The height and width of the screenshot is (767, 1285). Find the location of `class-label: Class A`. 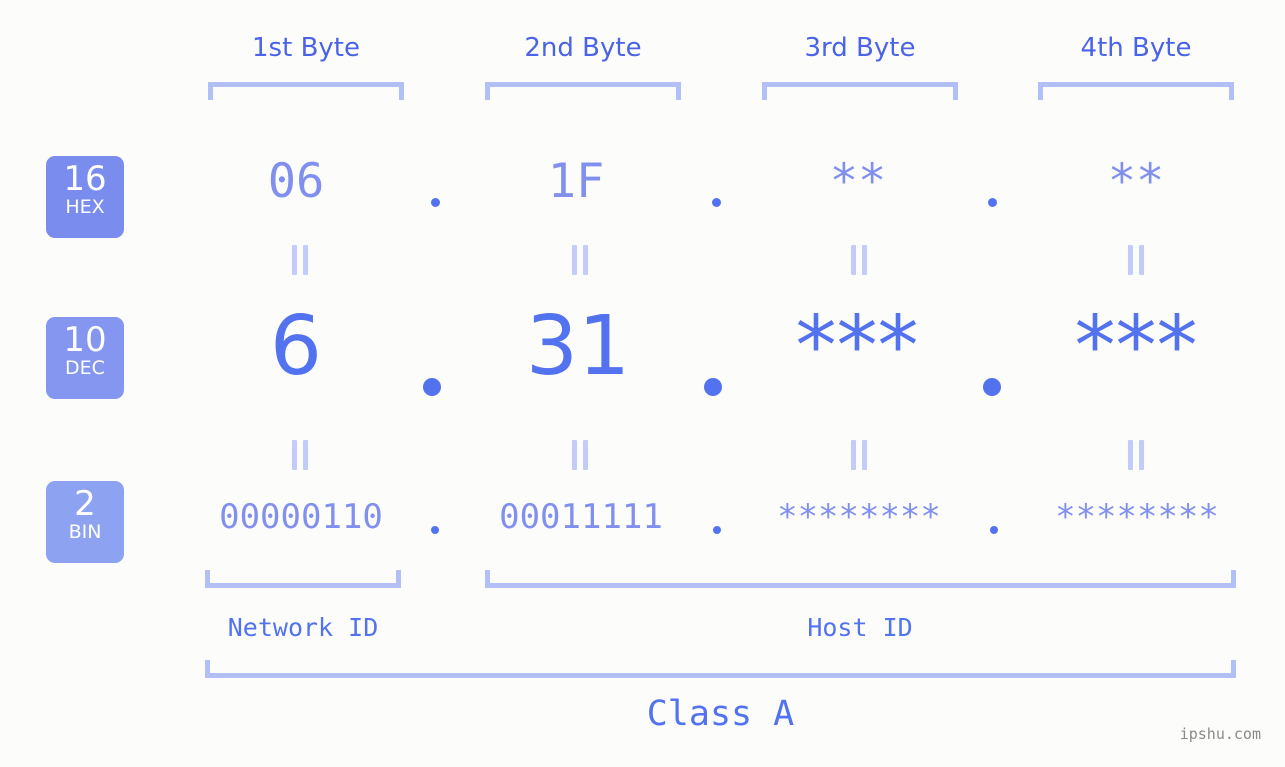

class-label: Class A is located at coordinates (720, 714).